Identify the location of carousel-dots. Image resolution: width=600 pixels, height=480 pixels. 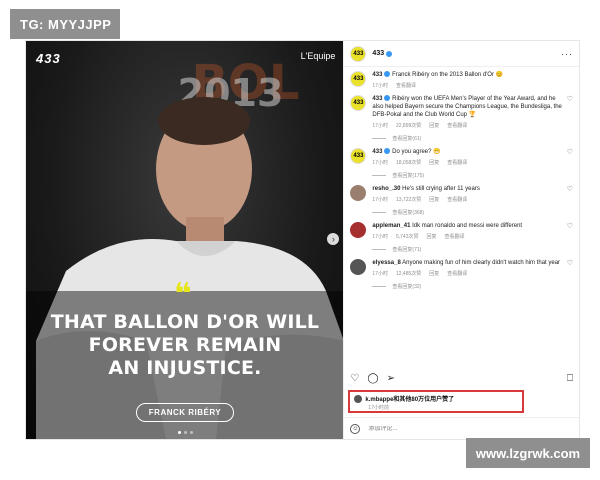
(185, 432).